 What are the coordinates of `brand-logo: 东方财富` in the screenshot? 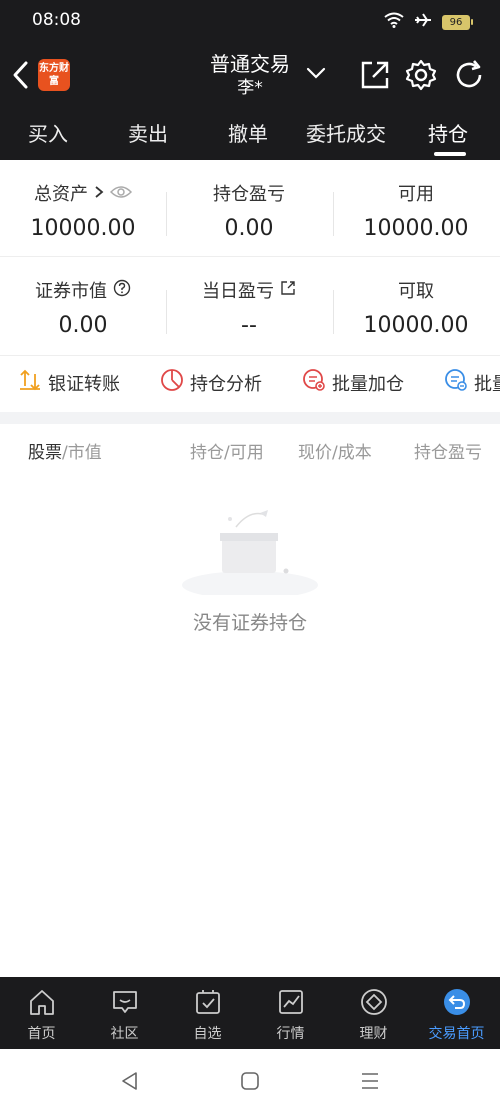 It's located at (54, 75).